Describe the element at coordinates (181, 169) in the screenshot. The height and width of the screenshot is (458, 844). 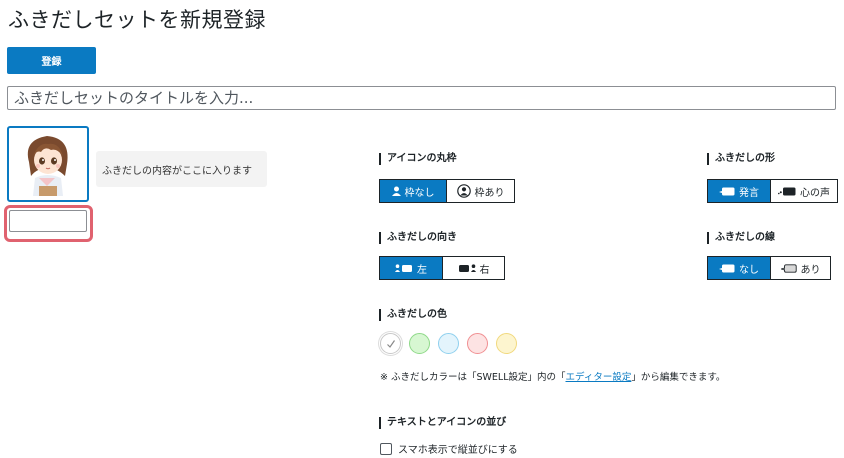
I see `speech-bubble-preview: ふきだしの内容がここに入ります` at that location.